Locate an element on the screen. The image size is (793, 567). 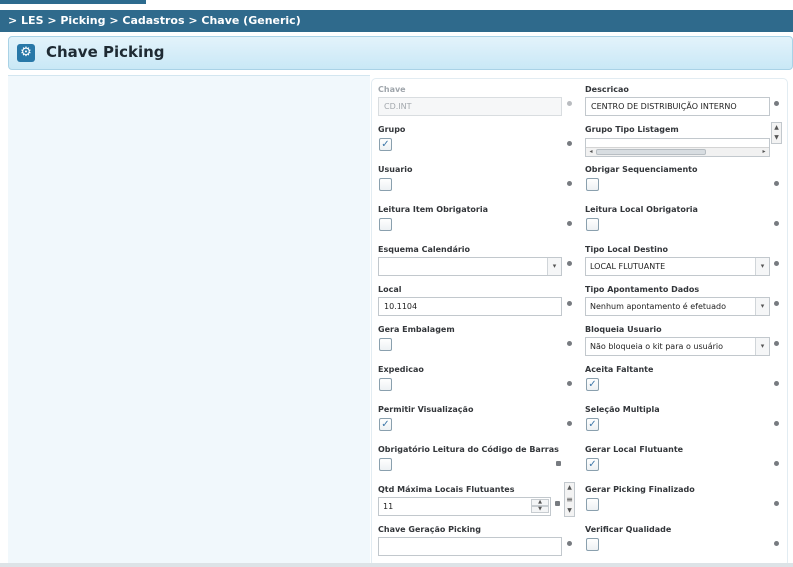
gerar-local-flutuante-label: Gerar Local Flutuante is located at coordinates (634, 449).